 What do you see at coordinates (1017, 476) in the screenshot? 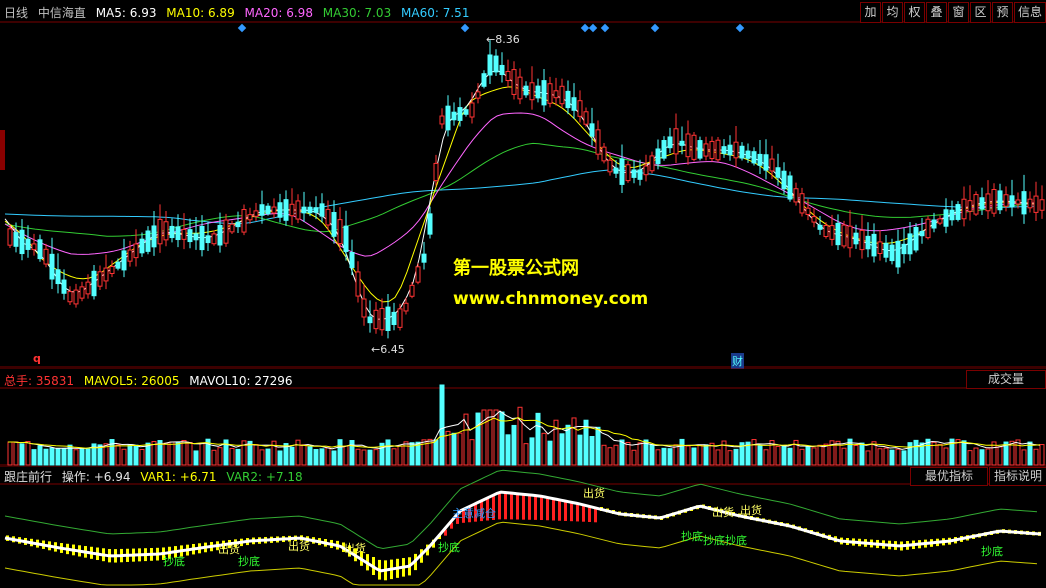
I see `indicator-help-button: 指标说明` at bounding box center [1017, 476].